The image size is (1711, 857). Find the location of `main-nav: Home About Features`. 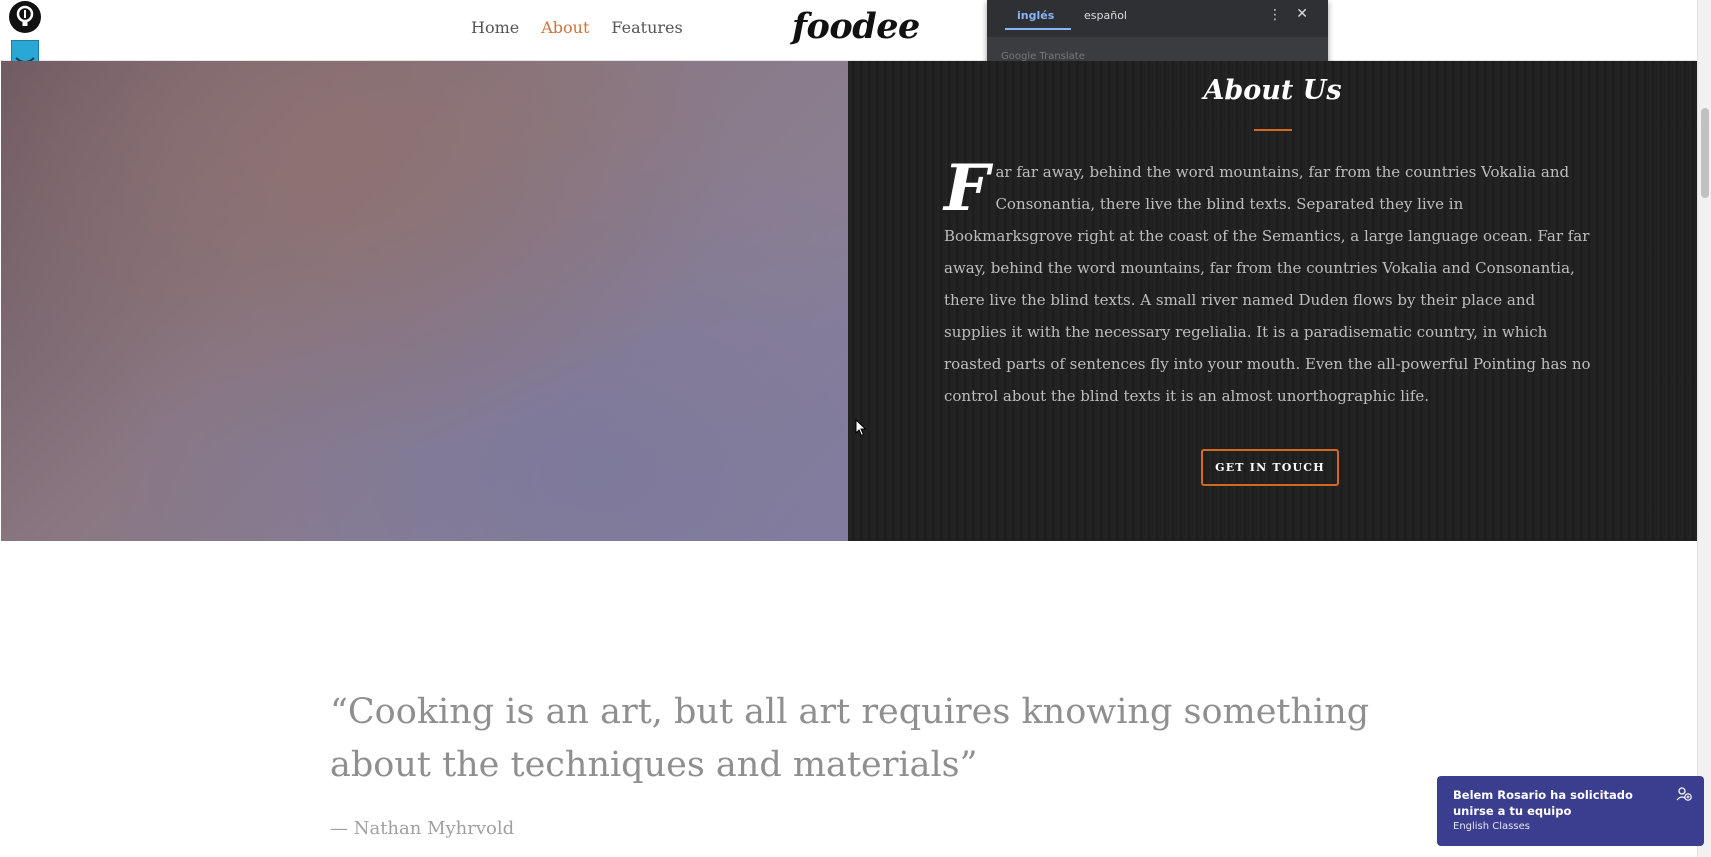

main-nav: Home About Features is located at coordinates (577, 27).